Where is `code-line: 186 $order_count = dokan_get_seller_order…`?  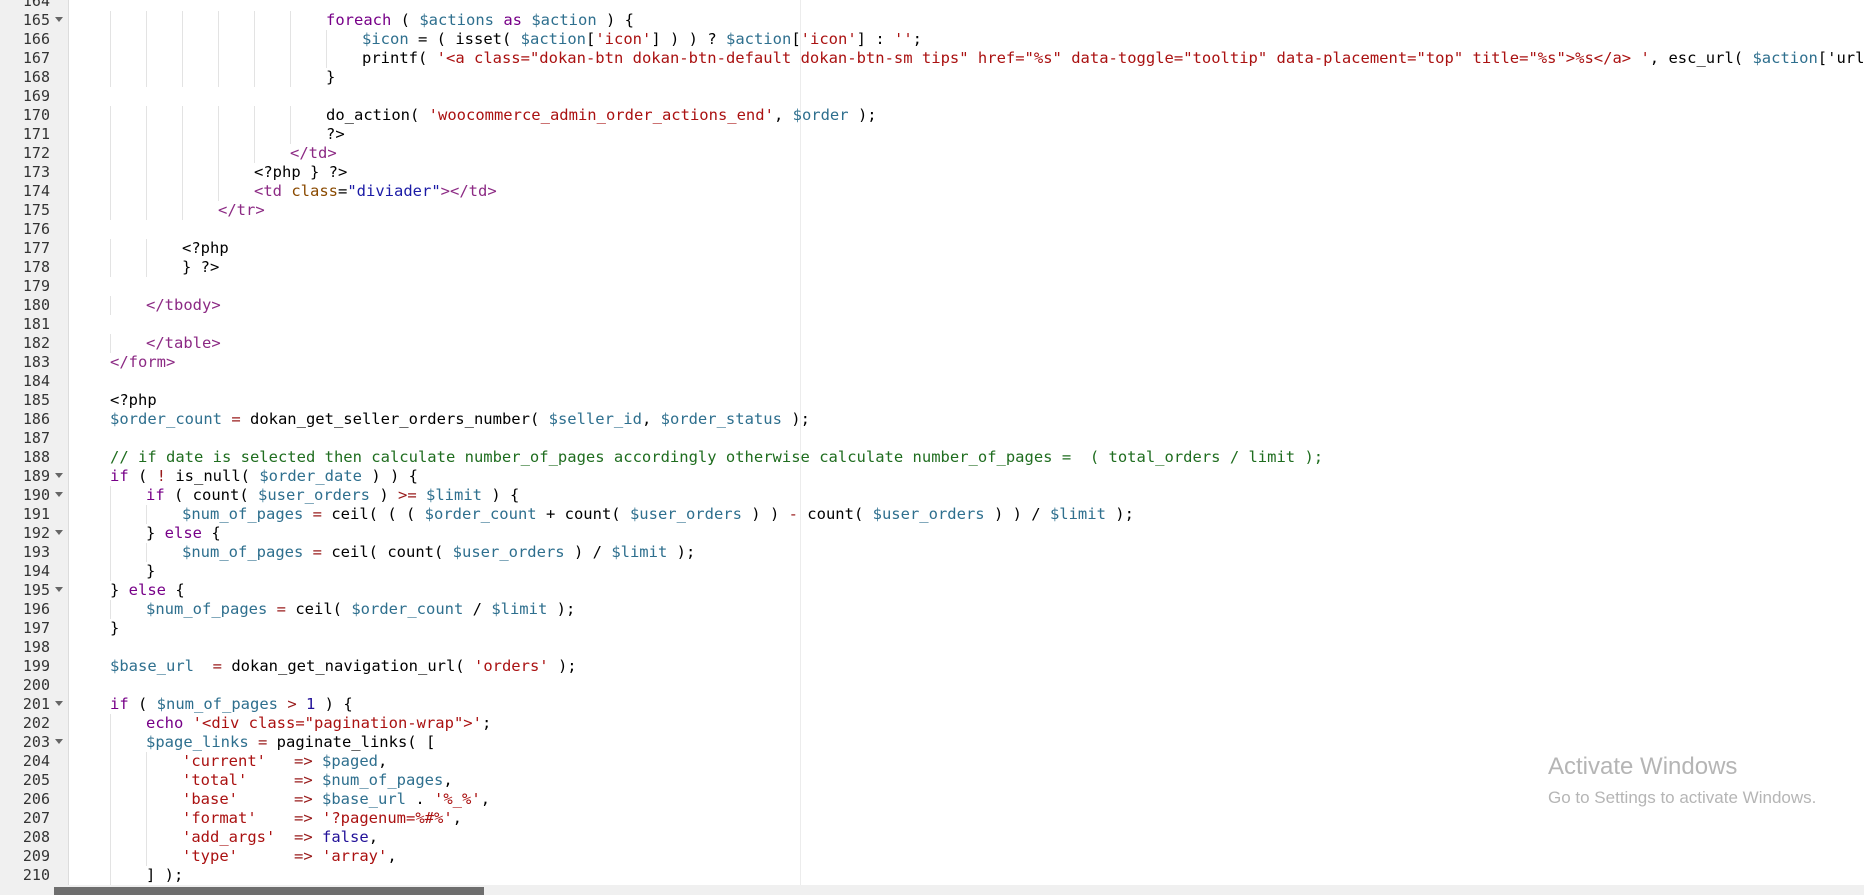
code-line: 186 $order_count = dokan_get_seller_order… is located at coordinates (932, 419).